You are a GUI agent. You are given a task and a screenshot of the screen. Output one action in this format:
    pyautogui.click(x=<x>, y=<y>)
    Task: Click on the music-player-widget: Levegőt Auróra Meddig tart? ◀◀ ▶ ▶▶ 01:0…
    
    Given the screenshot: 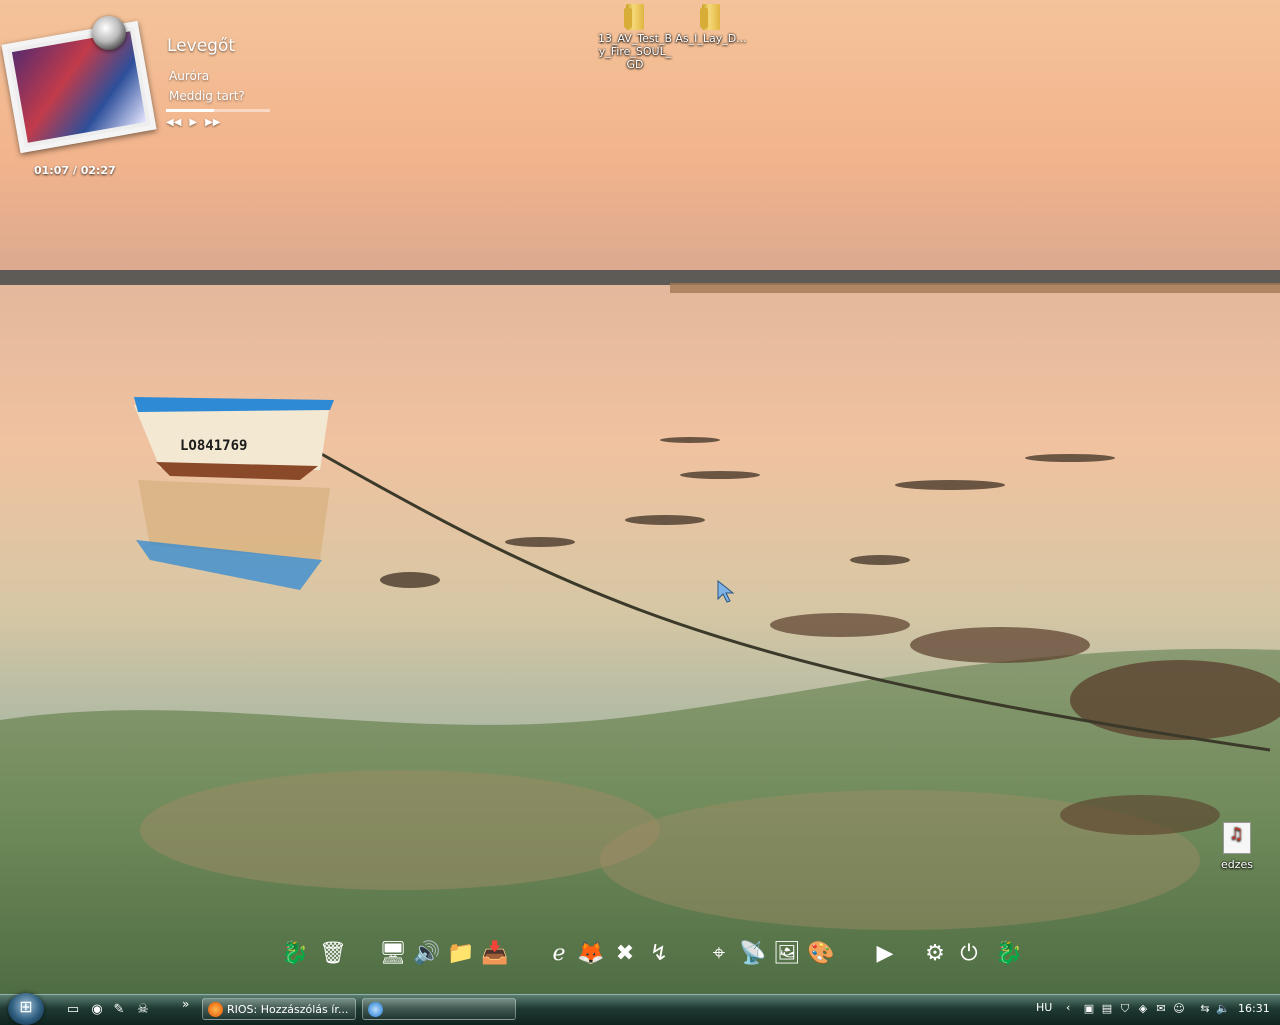 What is the action you would take?
    pyautogui.click(x=145, y=97)
    